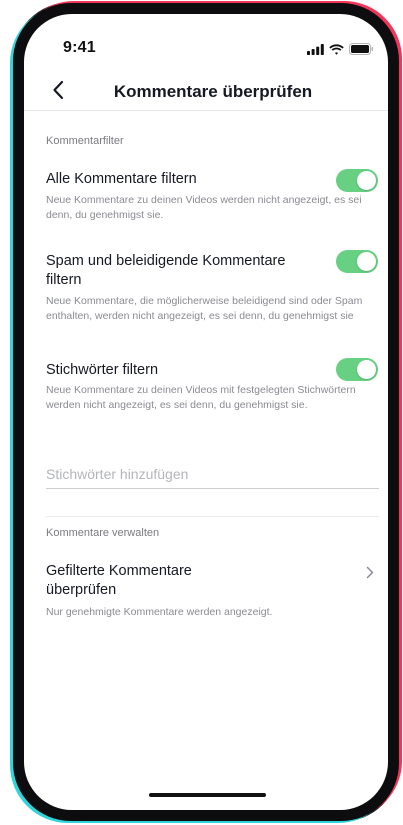 This screenshot has height=825, width=403. What do you see at coordinates (361, 51) in the screenshot?
I see `battery-icon` at bounding box center [361, 51].